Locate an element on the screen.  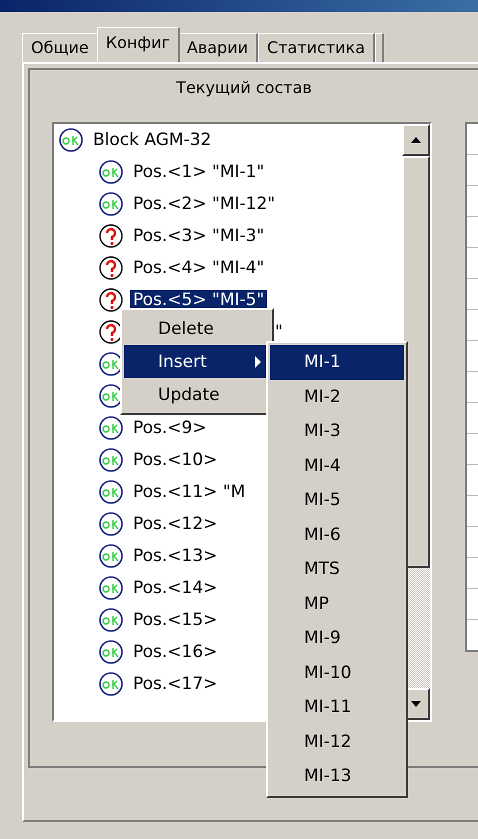
tree-item: Pos.<14> is located at coordinates (175, 588).